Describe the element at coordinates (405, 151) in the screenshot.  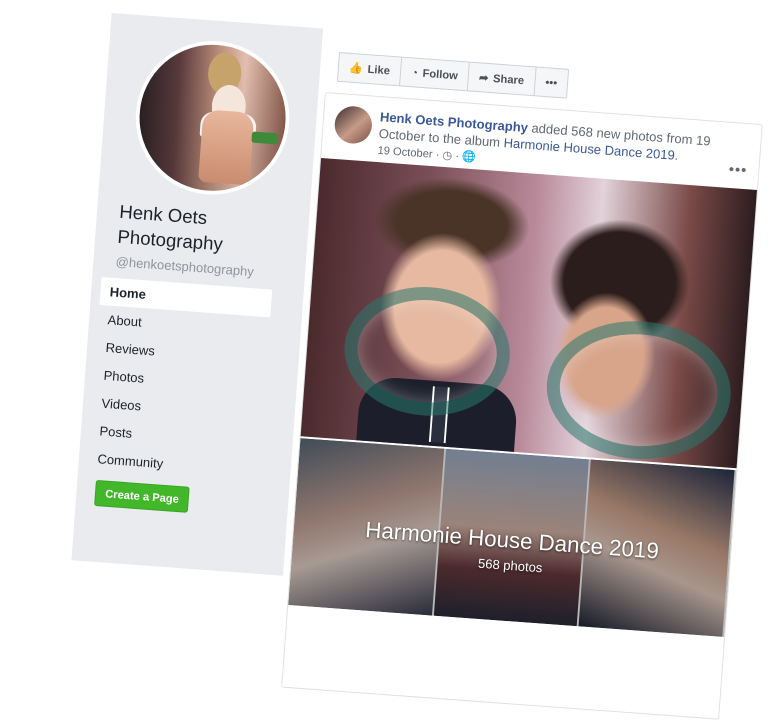
I see `post-date: 19 October` at that location.